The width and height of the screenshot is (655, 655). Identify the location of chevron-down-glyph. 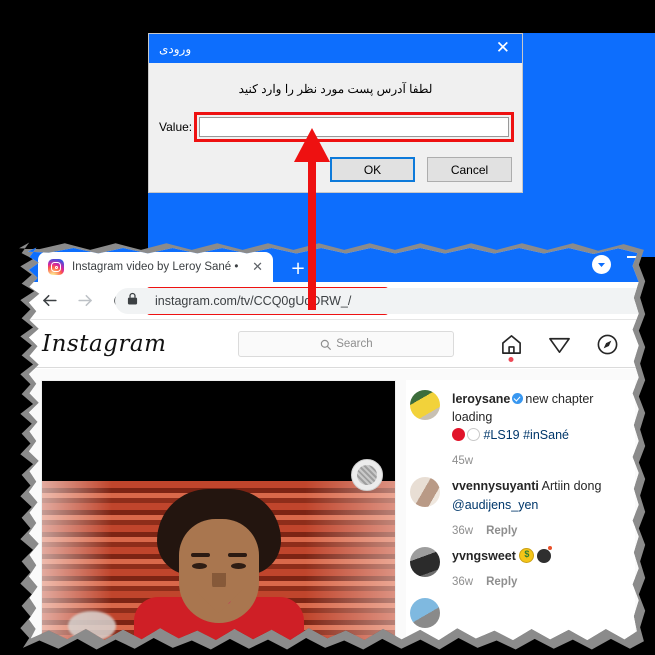
(601, 265).